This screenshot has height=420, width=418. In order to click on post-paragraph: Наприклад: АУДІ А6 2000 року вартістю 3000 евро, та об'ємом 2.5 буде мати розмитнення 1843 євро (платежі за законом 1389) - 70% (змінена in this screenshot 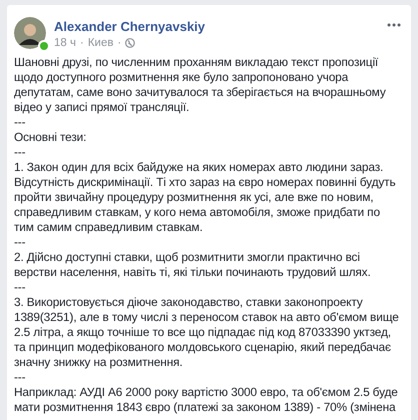, I will do `click(206, 400)`.